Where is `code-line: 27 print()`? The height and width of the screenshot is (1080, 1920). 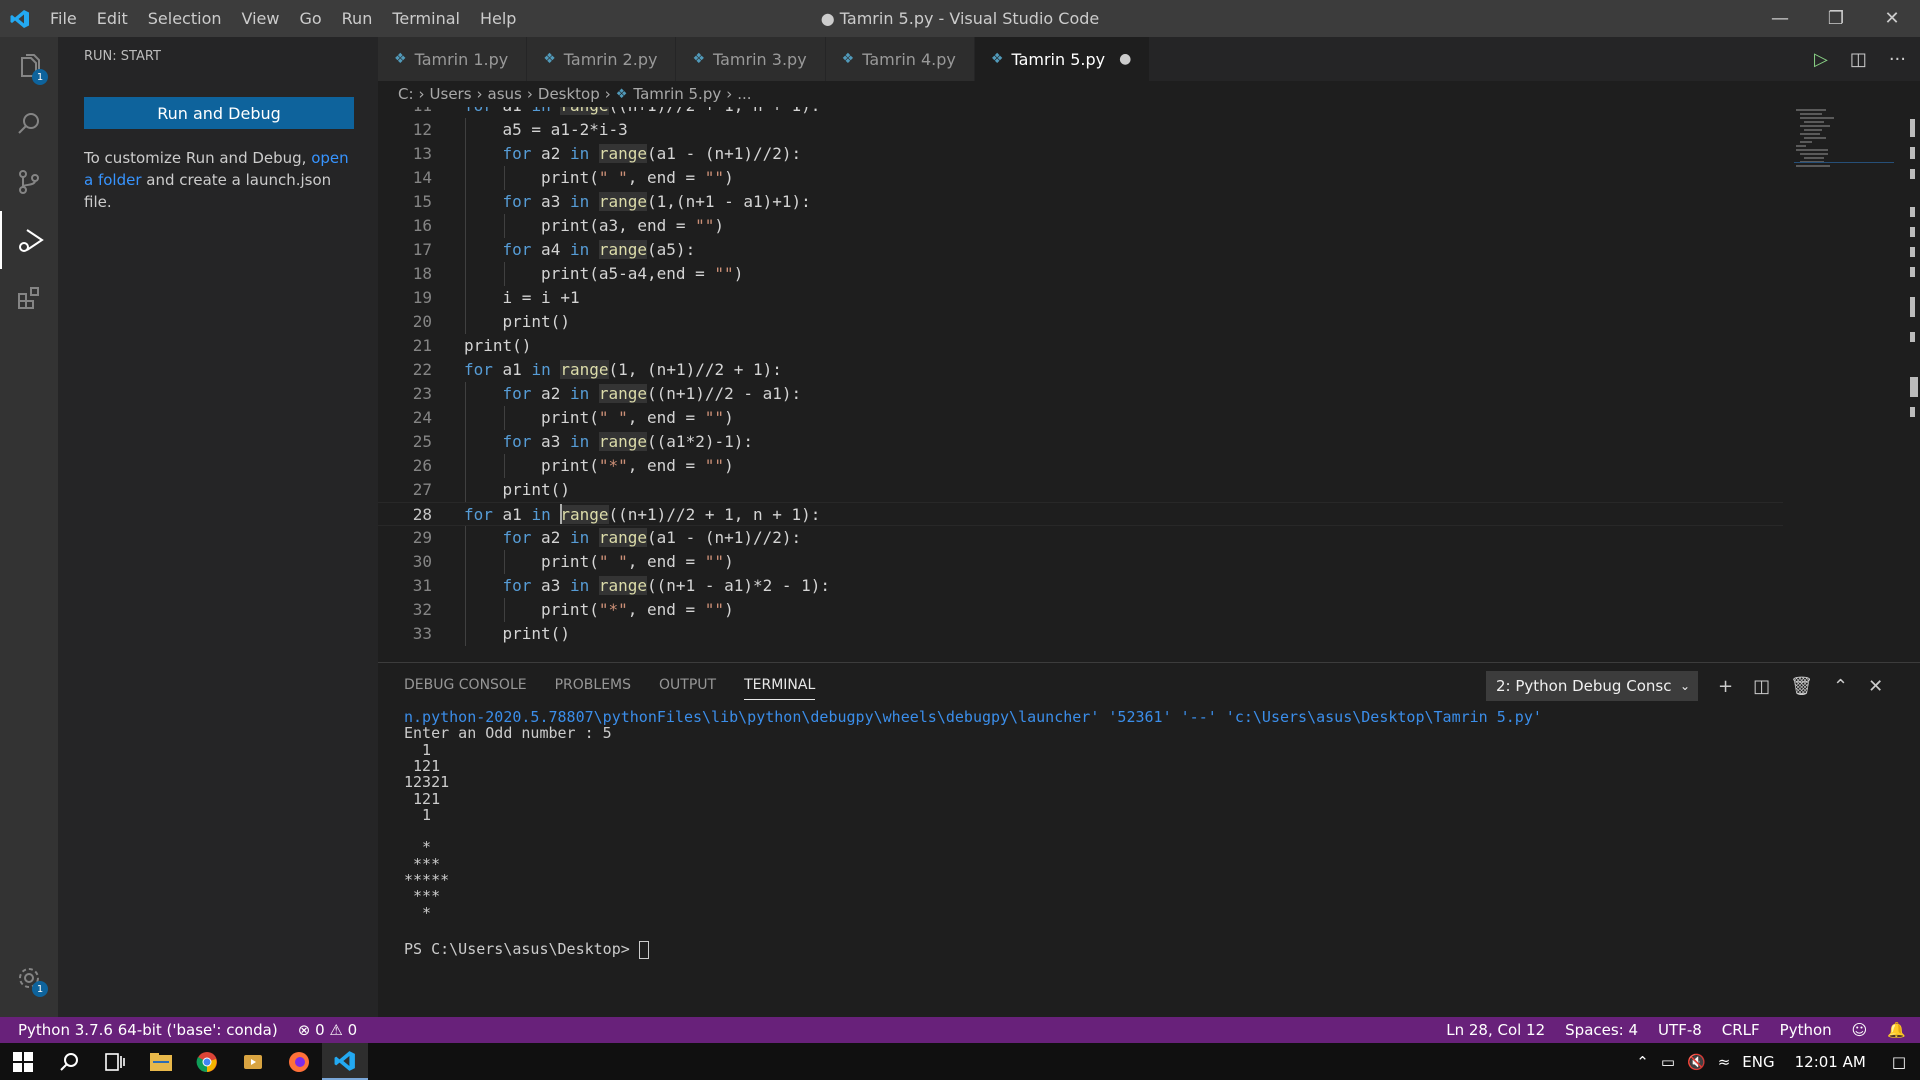
code-line: 27 print() is located at coordinates (1080, 490).